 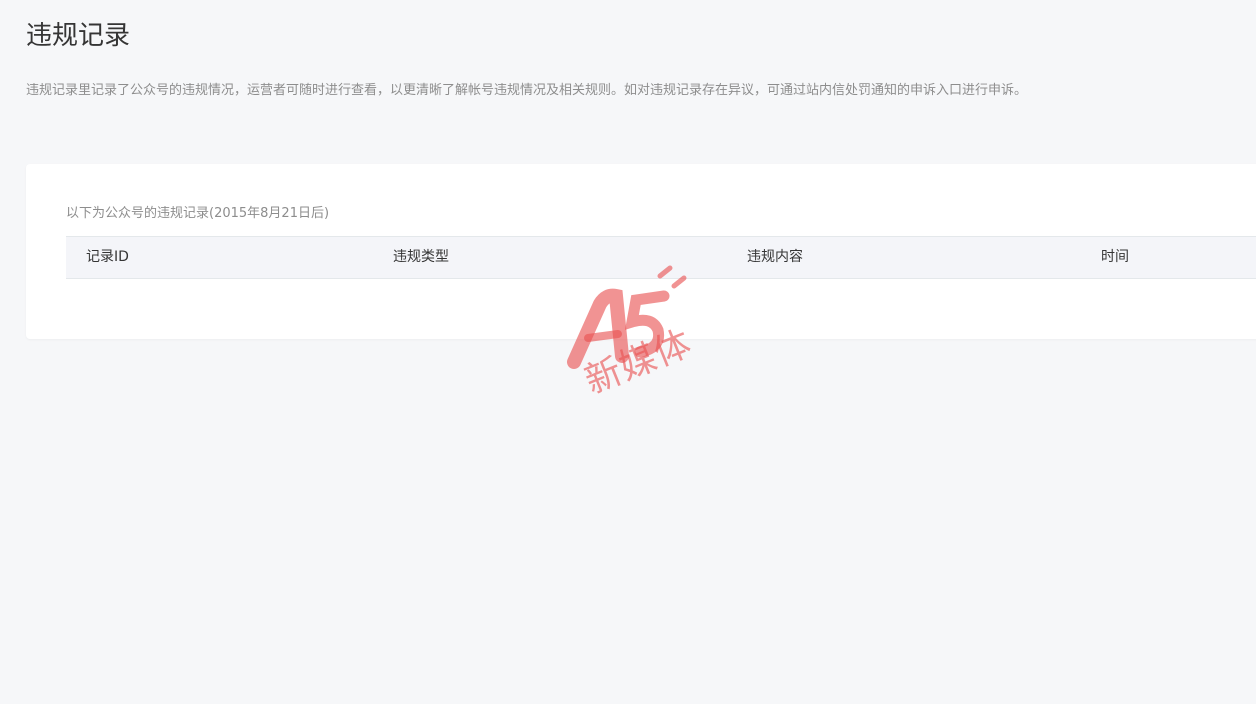 I want to click on records-caption: 以下为公众号的违规记录(2015年8月21日后), so click(x=198, y=213).